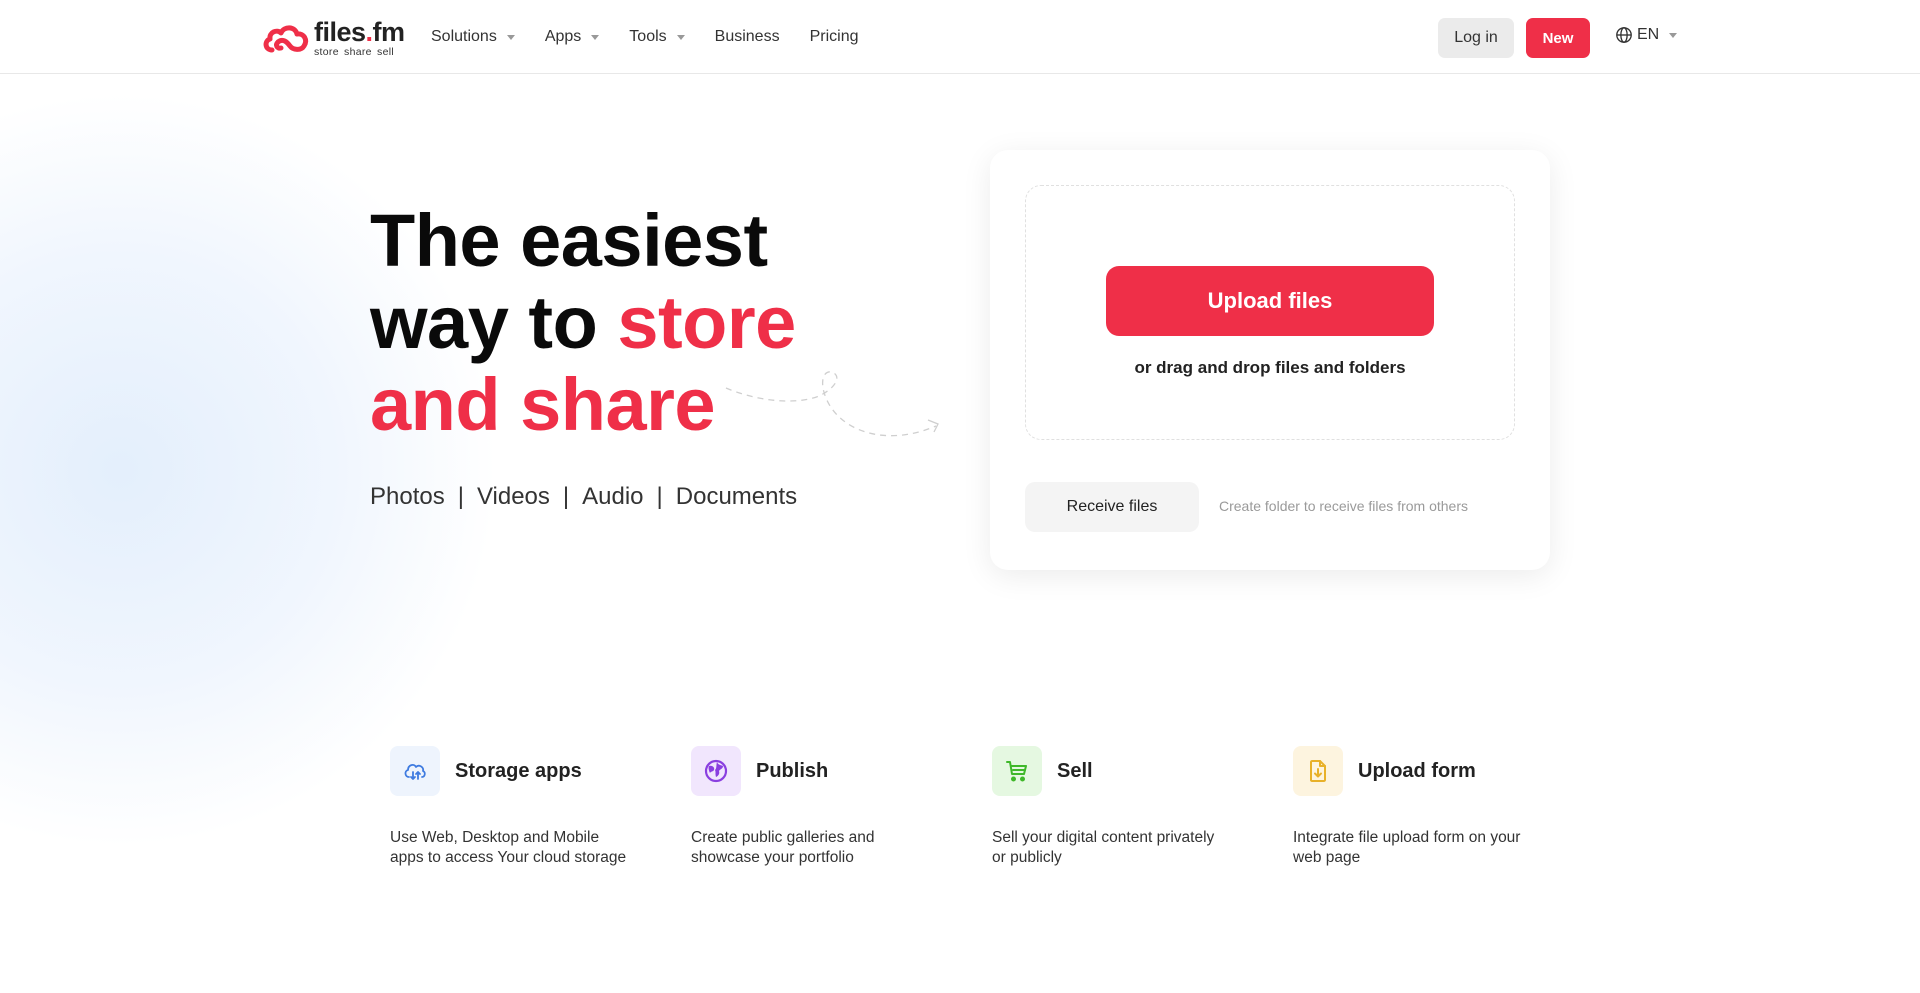 The width and height of the screenshot is (1920, 993). I want to click on file-types-list: Photos | Videos | Audio | Documents, so click(583, 497).